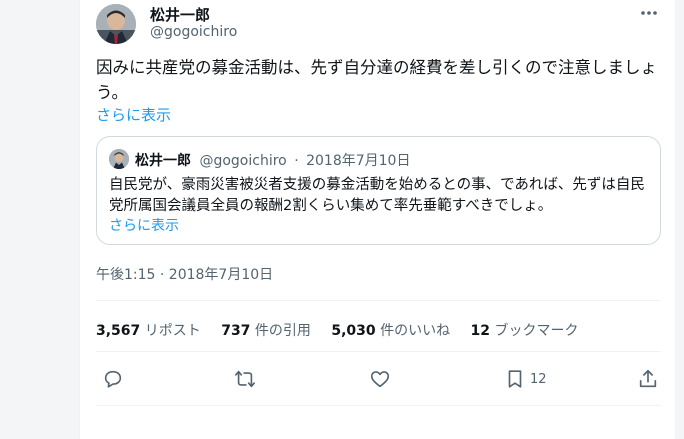 The image size is (684, 439). I want to click on share-button, so click(648, 379).